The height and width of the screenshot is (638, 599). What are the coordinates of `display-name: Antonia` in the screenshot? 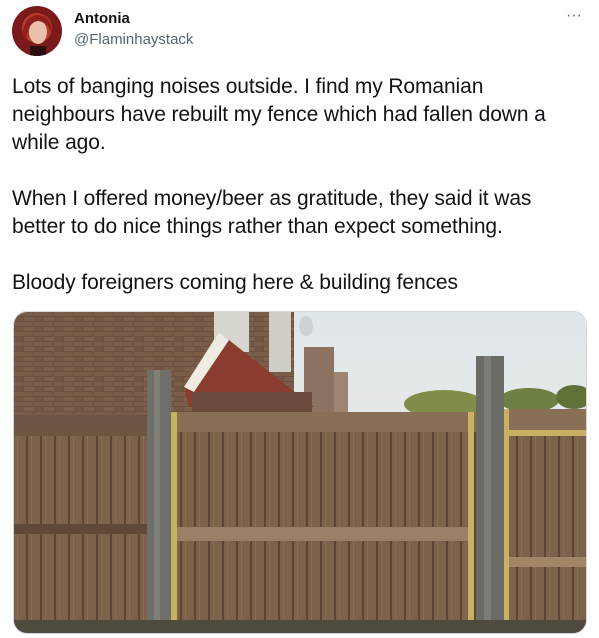 It's located at (102, 19).